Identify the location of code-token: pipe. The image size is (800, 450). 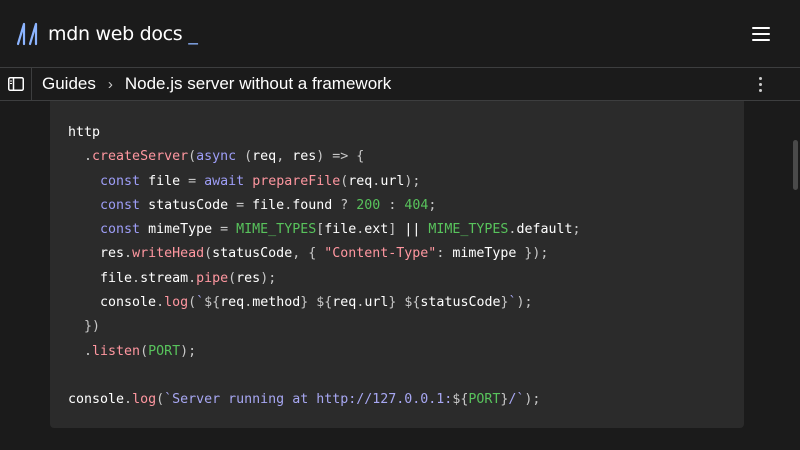
(212, 278).